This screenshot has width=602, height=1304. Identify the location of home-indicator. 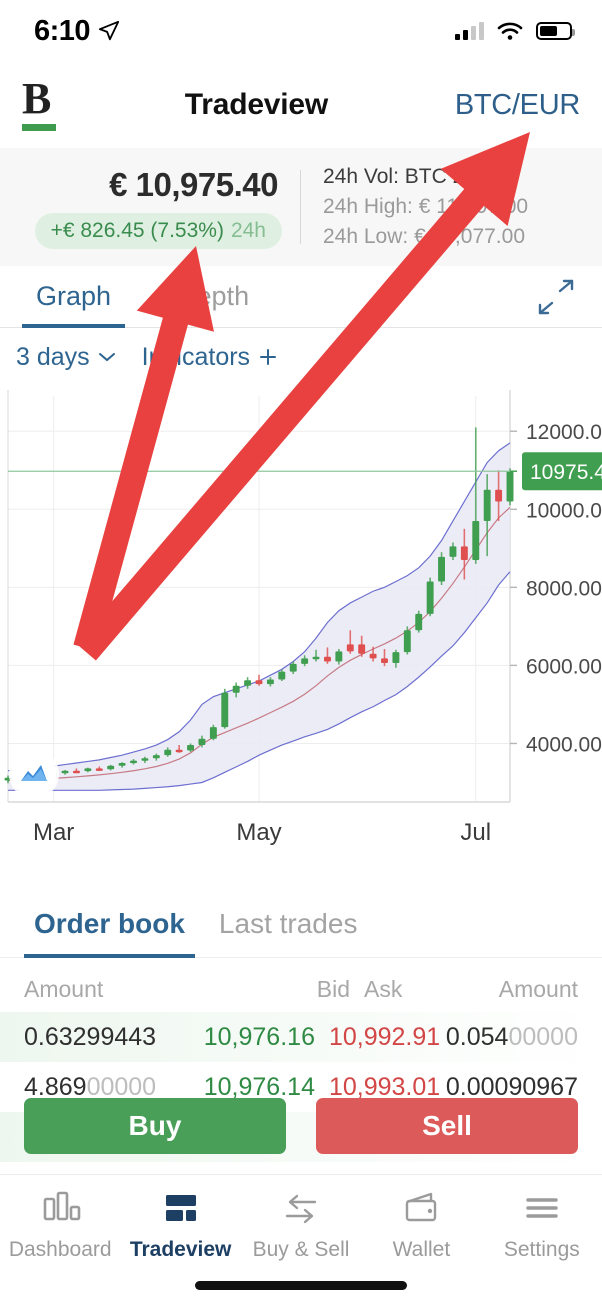
(301, 1285).